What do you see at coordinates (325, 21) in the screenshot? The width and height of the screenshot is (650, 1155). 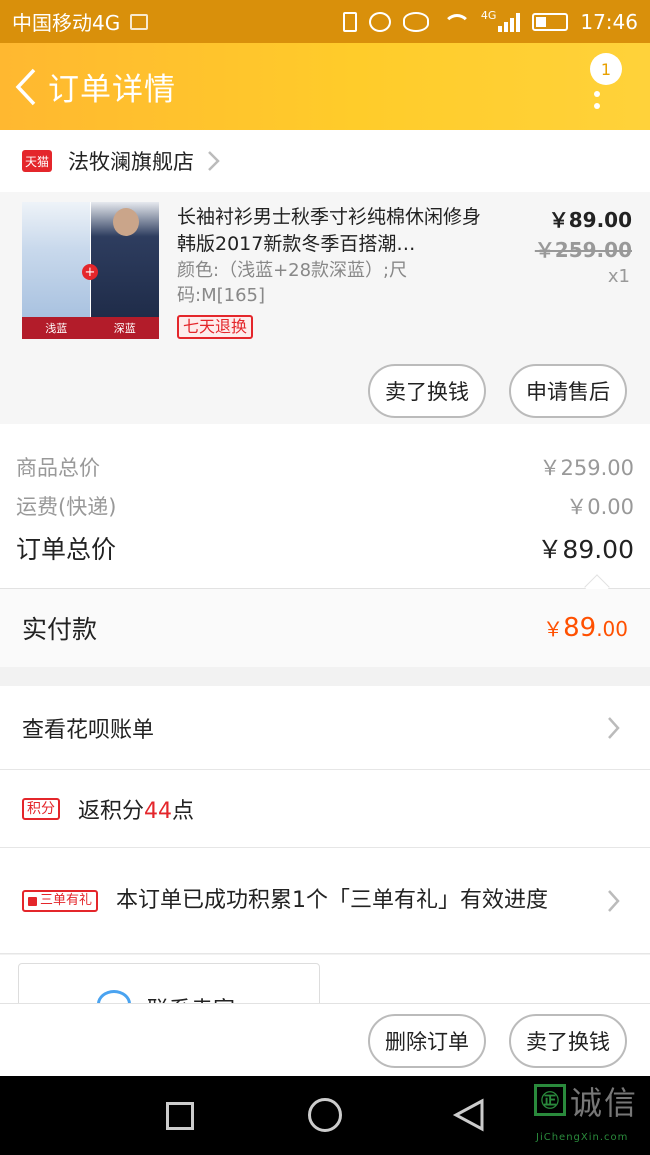 I see `status-bar: 中国移动4G 4G 17:46` at bounding box center [325, 21].